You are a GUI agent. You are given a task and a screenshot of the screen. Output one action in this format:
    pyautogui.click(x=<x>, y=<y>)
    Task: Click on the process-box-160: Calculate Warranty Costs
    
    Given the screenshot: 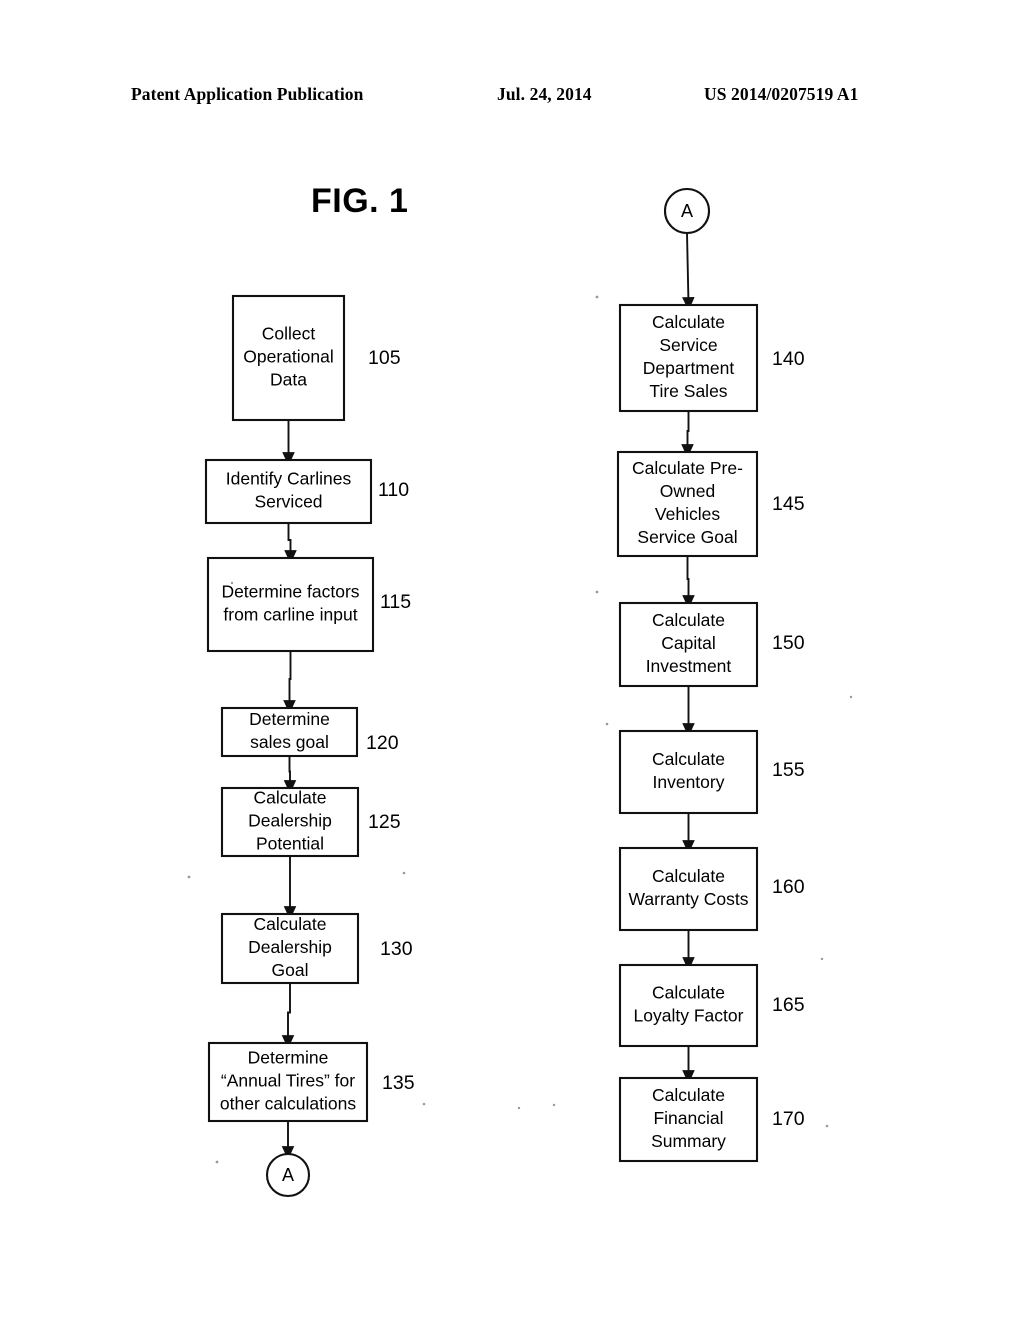 What is the action you would take?
    pyautogui.click(x=688, y=889)
    